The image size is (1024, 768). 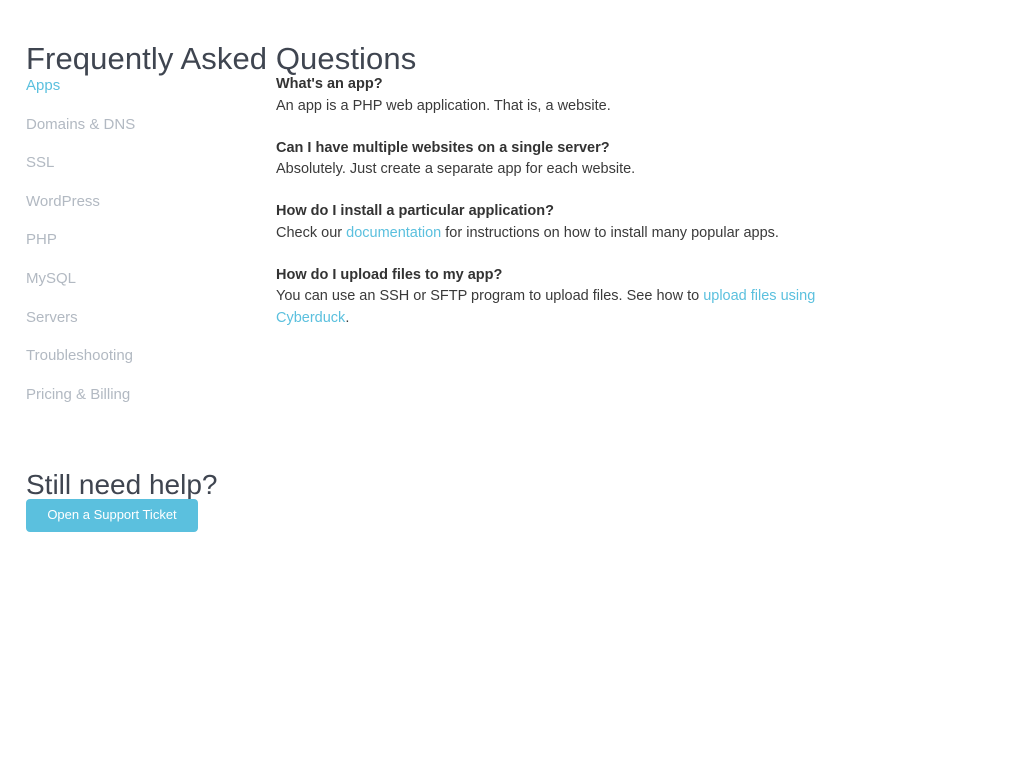 What do you see at coordinates (389, 274) in the screenshot?
I see `faq-question: How do I upload files to my app?` at bounding box center [389, 274].